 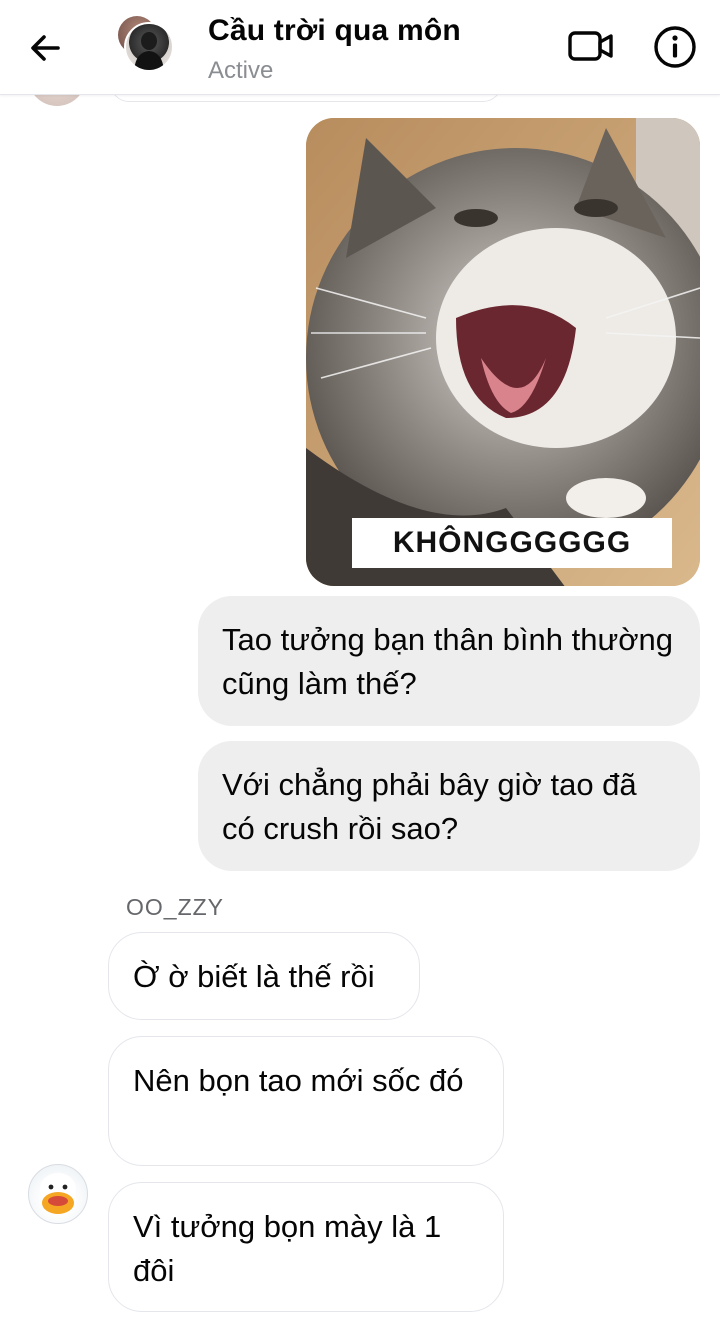 I want to click on duck-avatar-image, so click(x=58, y=1193).